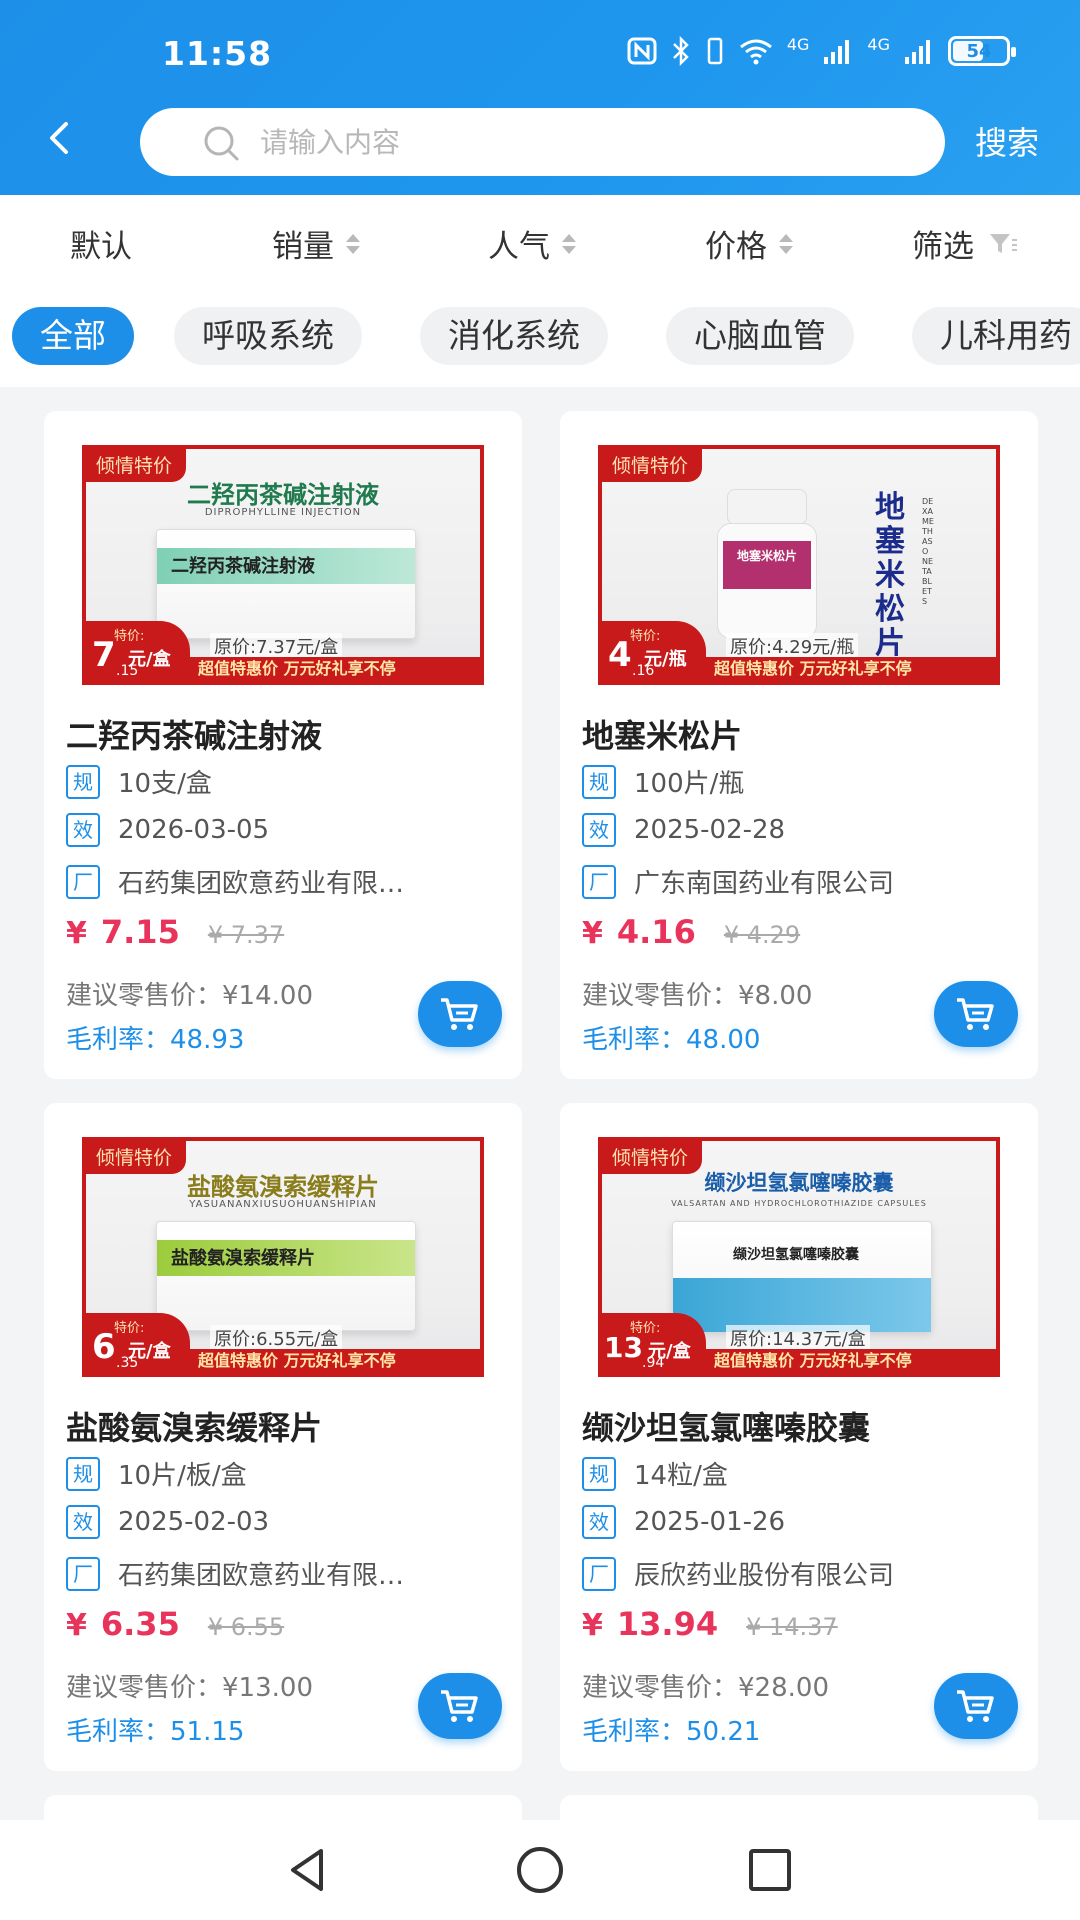 The height and width of the screenshot is (1920, 1080). What do you see at coordinates (851, 669) in the screenshot?
I see `image-promo: 超值特惠价 万元好礼享不停` at bounding box center [851, 669].